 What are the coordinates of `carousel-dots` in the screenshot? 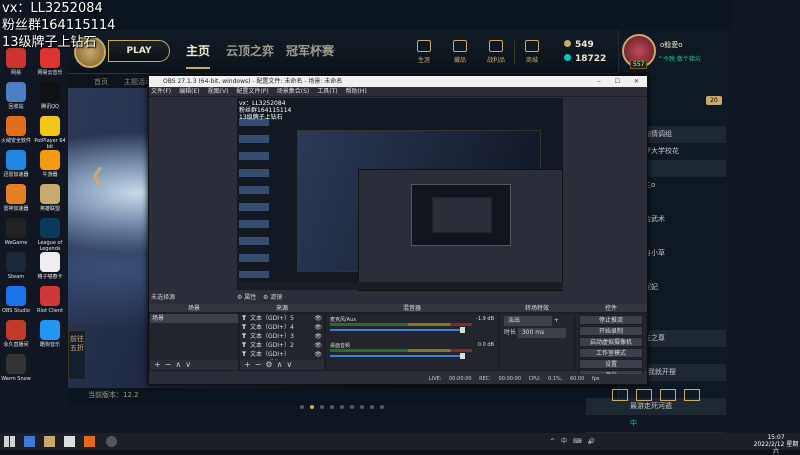 It's located at (345, 403).